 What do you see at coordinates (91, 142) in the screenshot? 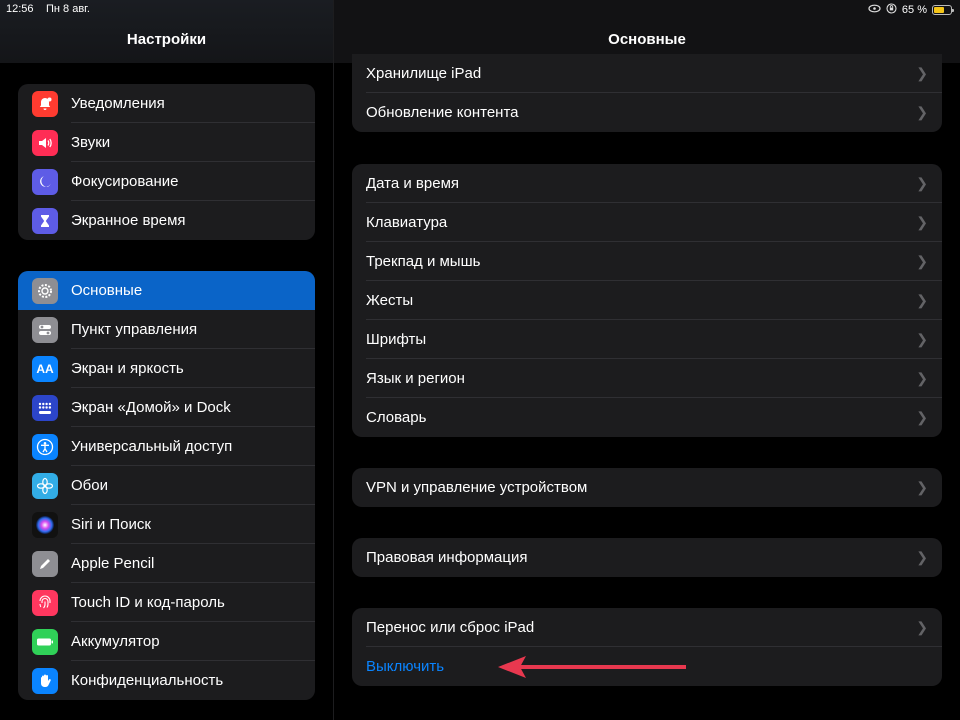
I see `sidebar-item-label: Звуки` at bounding box center [91, 142].